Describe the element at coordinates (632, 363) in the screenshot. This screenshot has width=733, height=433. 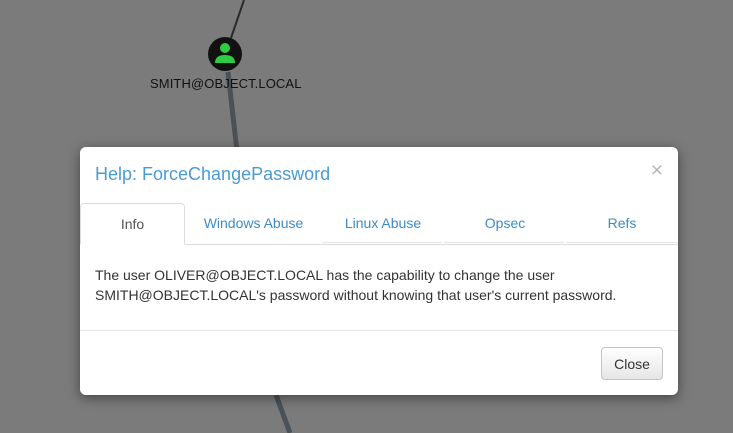
I see `close-button: Close` at that location.